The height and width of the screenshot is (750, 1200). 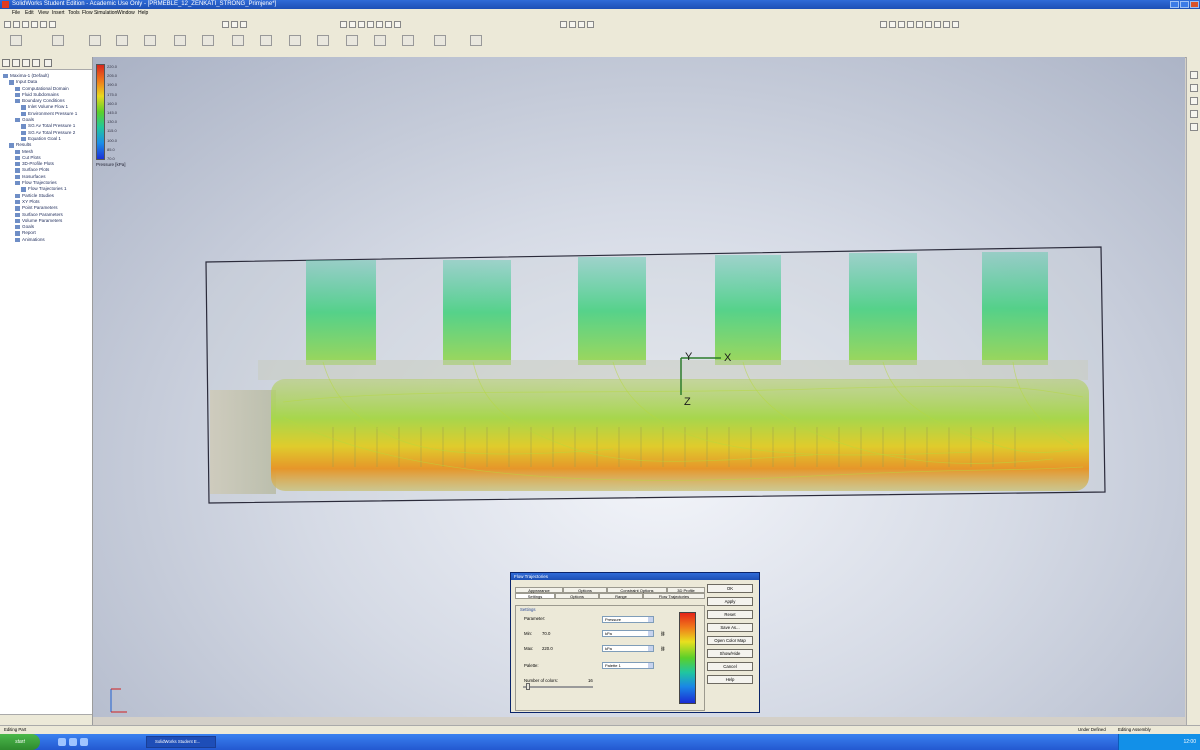 I want to click on max-lock-icon: ⛓, so click(x=662, y=649).